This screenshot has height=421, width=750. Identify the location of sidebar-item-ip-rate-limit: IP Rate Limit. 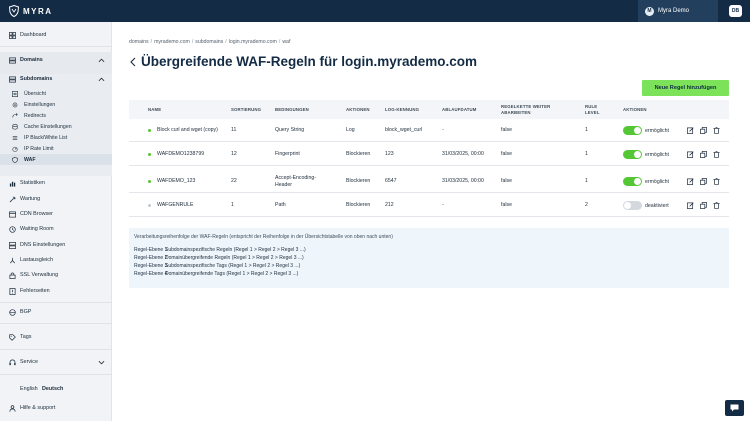
(56, 148).